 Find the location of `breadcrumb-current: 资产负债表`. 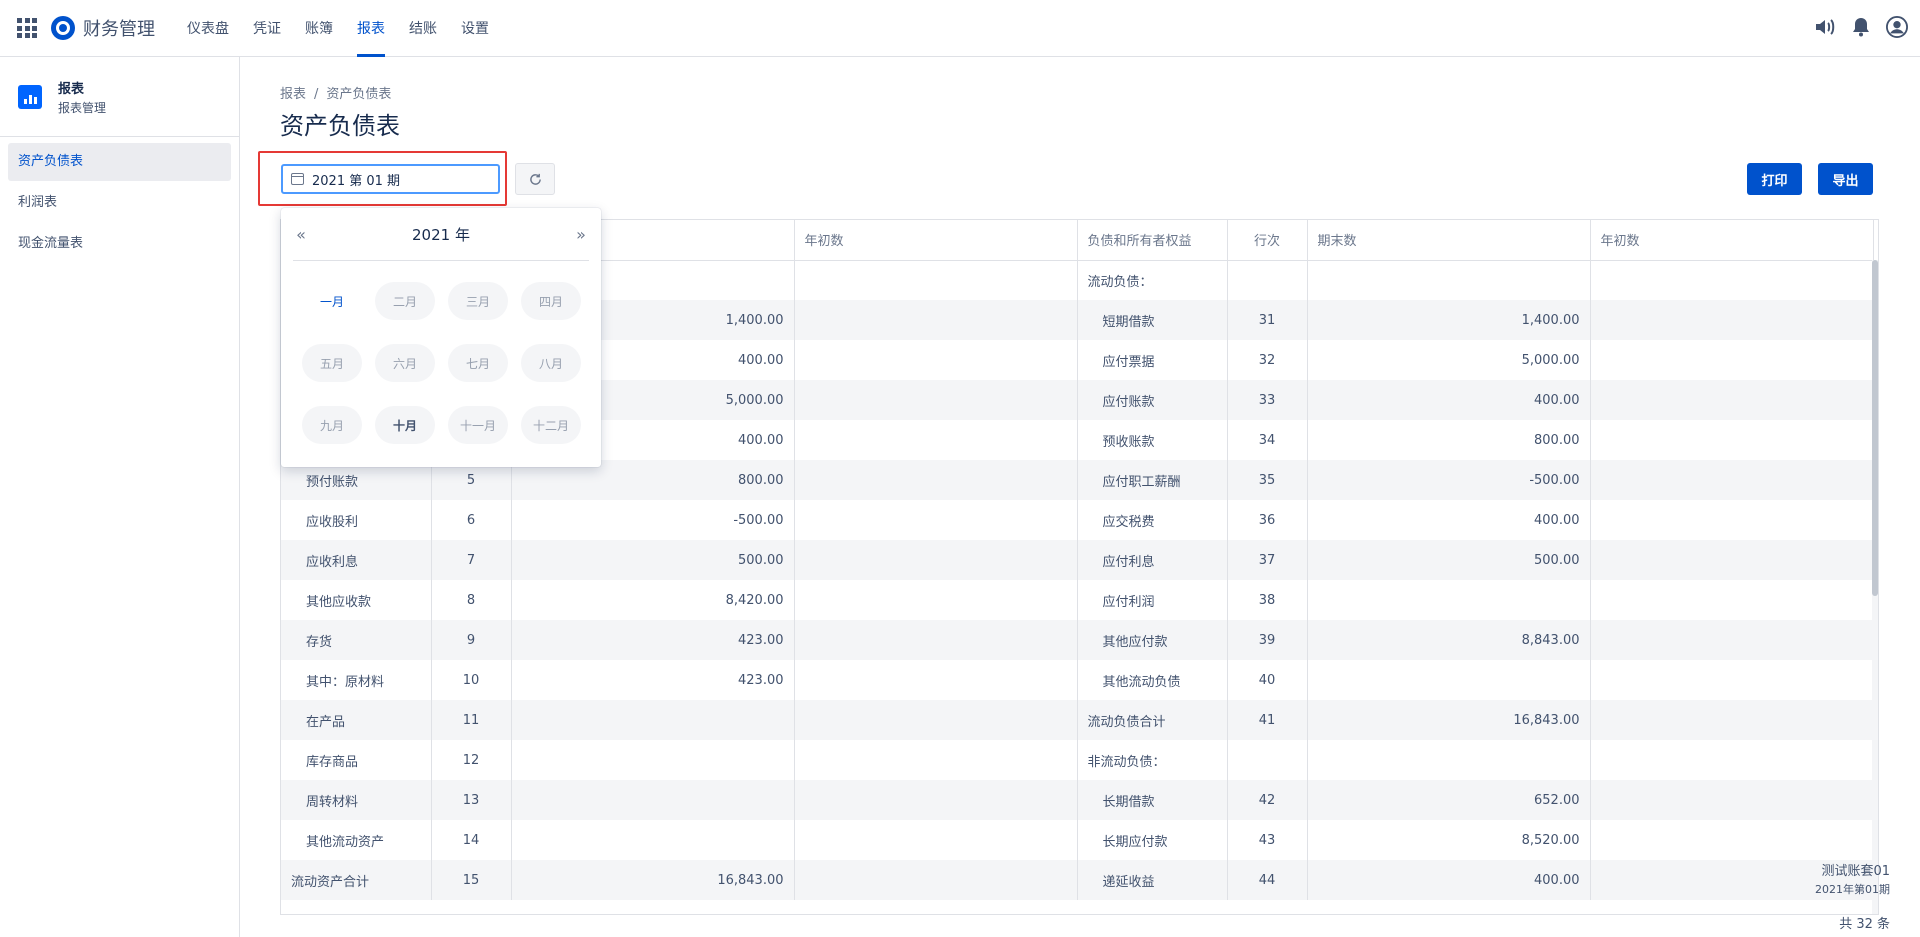

breadcrumb-current: 资产负债表 is located at coordinates (359, 94).